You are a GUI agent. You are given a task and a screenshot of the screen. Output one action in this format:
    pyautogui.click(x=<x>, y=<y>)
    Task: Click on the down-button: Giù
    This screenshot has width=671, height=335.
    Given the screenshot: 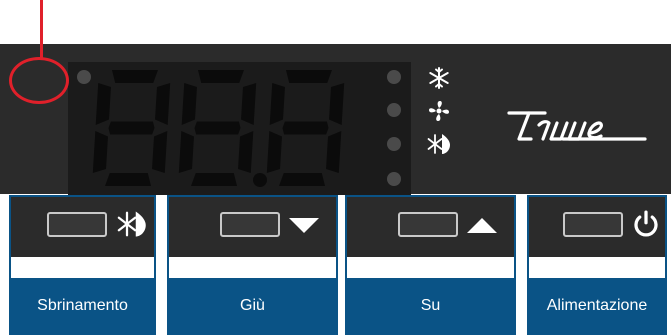 What is the action you would take?
    pyautogui.click(x=252, y=265)
    